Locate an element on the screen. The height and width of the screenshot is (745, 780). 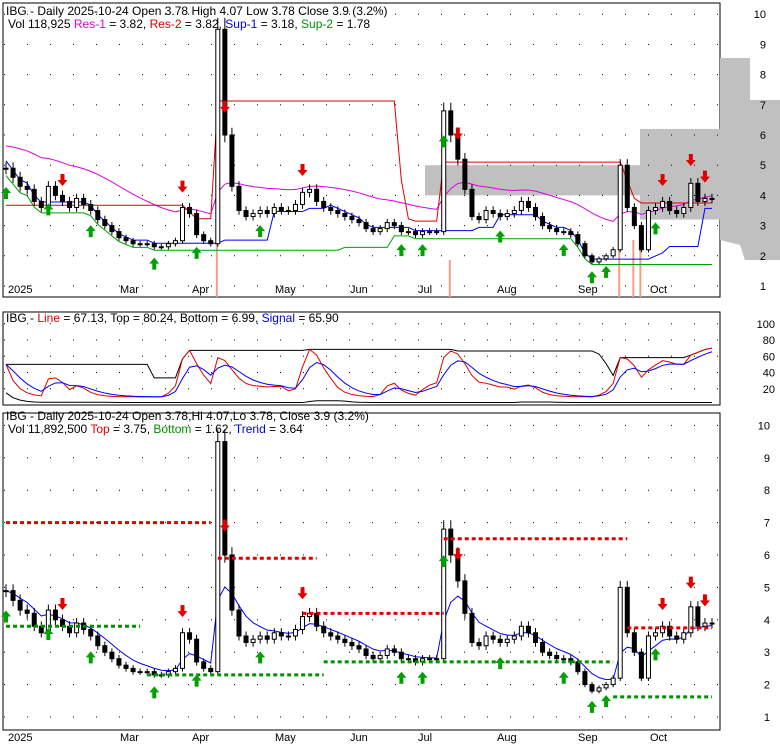
panel-frame is located at coordinates (361, 358).